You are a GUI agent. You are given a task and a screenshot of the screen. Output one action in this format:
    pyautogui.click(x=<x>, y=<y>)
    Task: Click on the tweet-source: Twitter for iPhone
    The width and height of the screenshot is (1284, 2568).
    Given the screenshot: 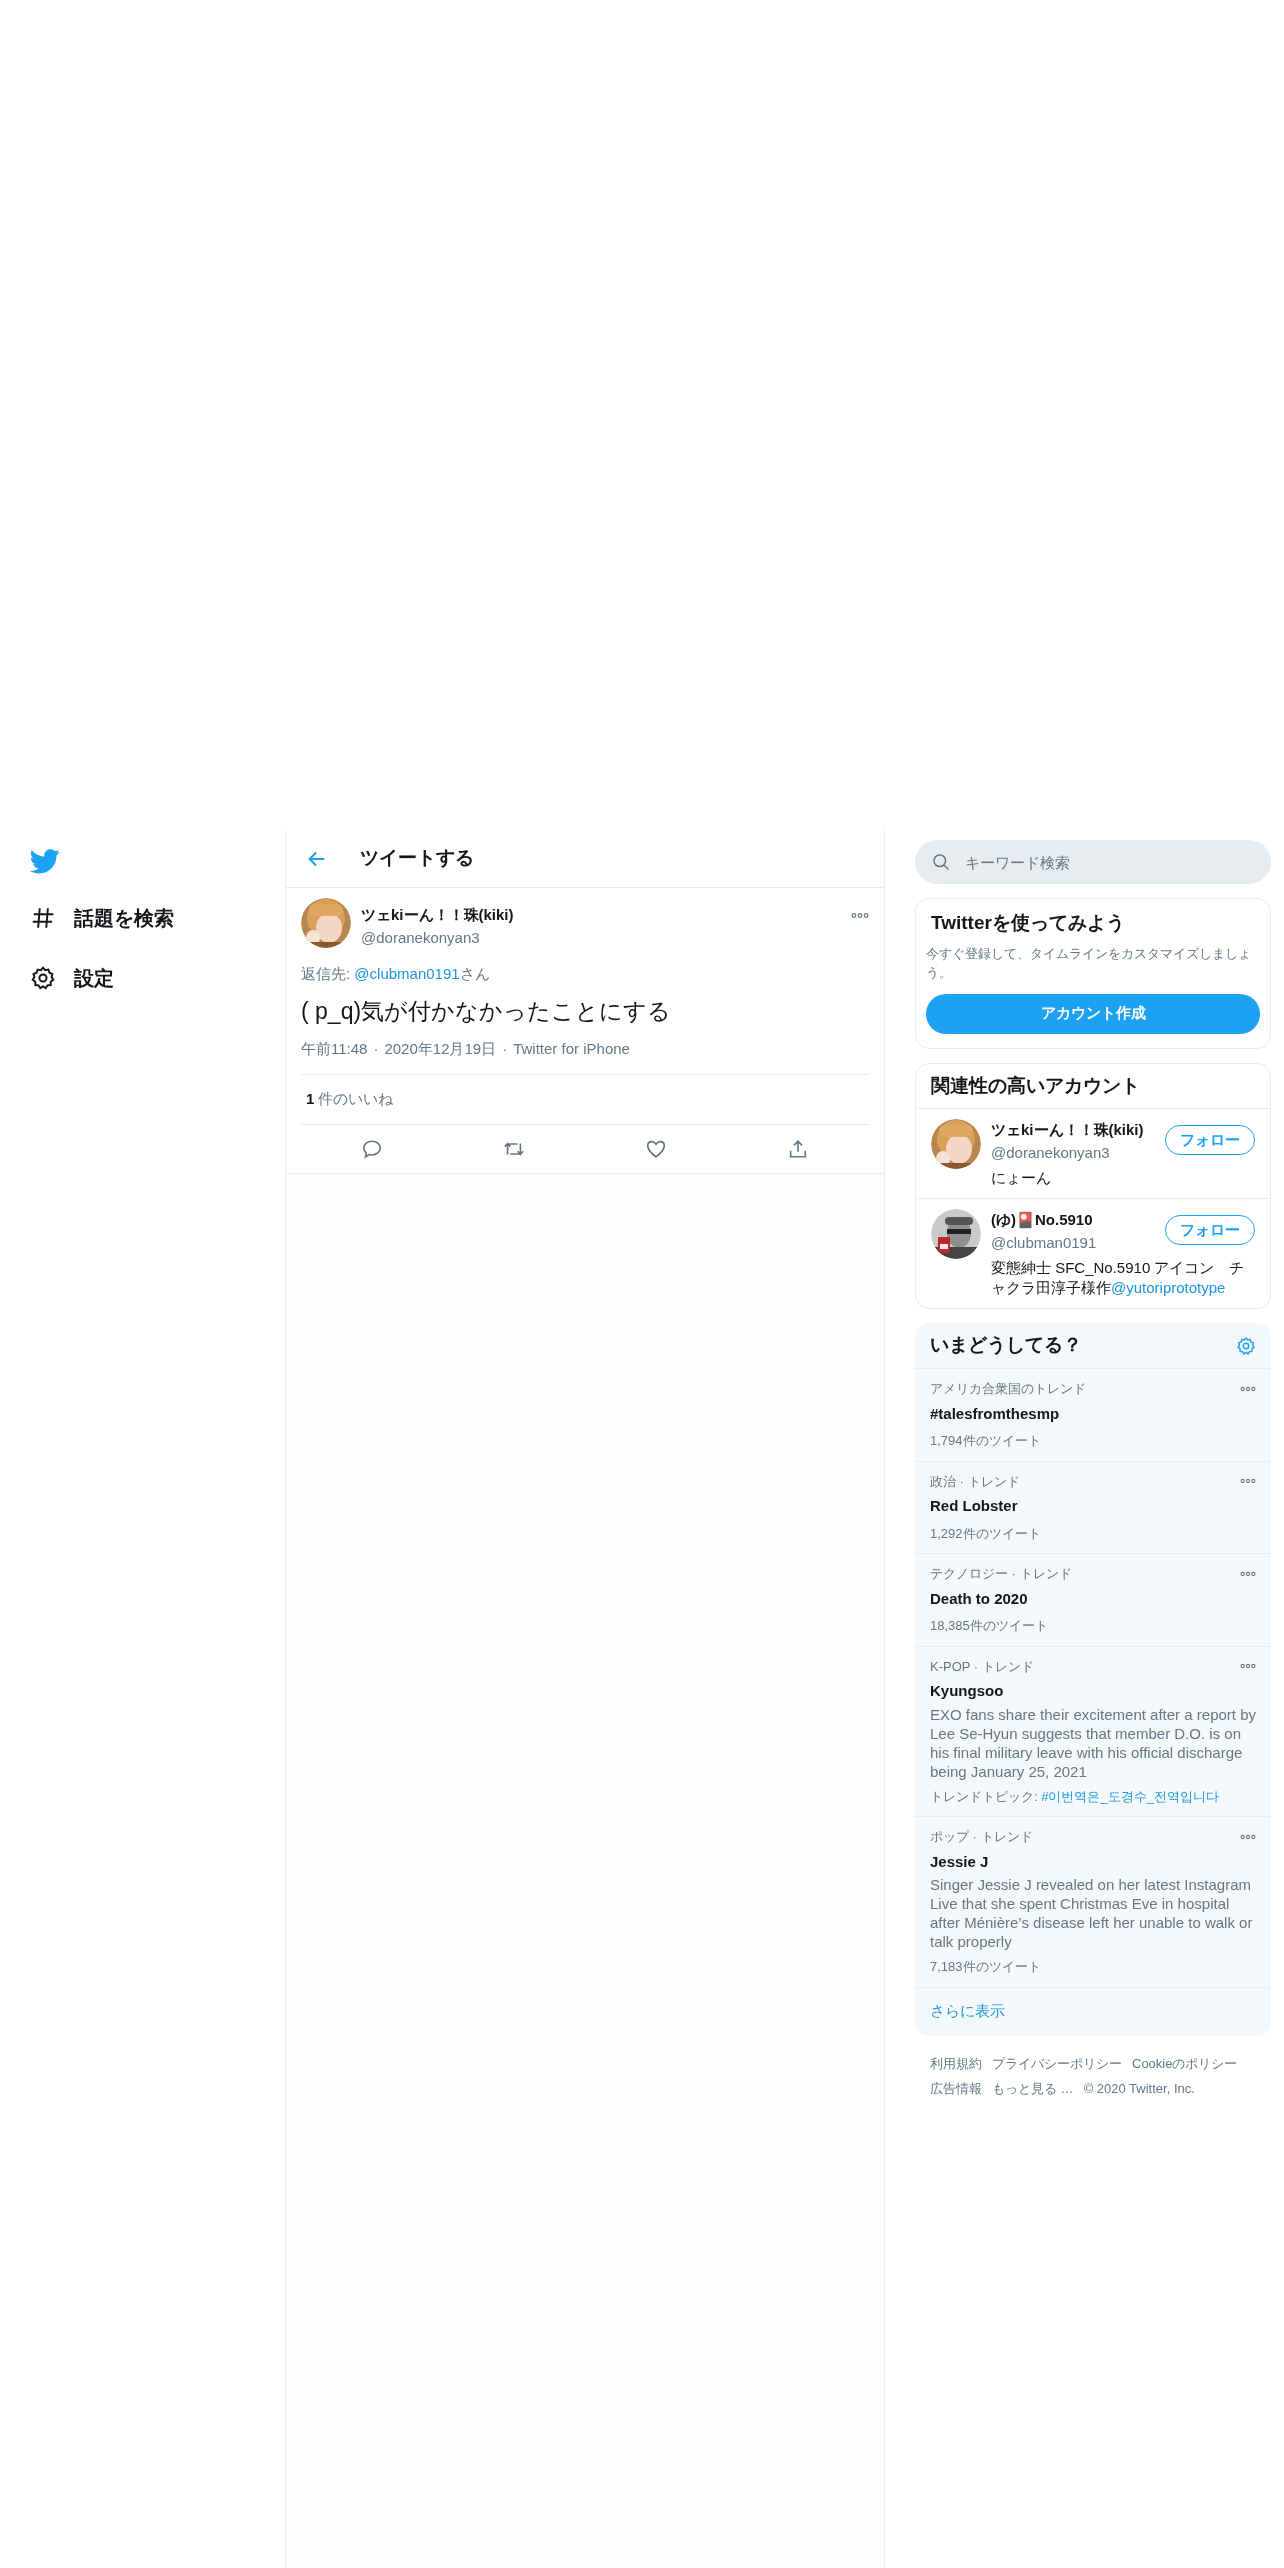 What is the action you would take?
    pyautogui.click(x=571, y=1048)
    